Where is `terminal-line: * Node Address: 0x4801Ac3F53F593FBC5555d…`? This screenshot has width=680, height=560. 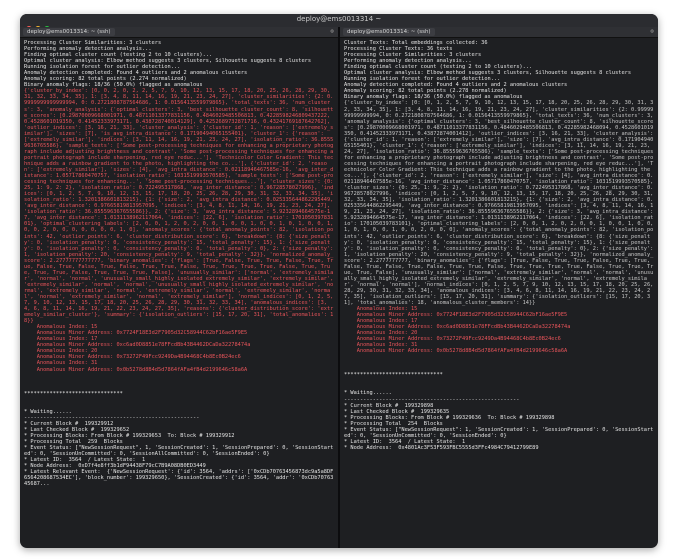 terminal-line: * Node Address: 0x4801Ac3F53F593FBC5555d… is located at coordinates (441, 447).